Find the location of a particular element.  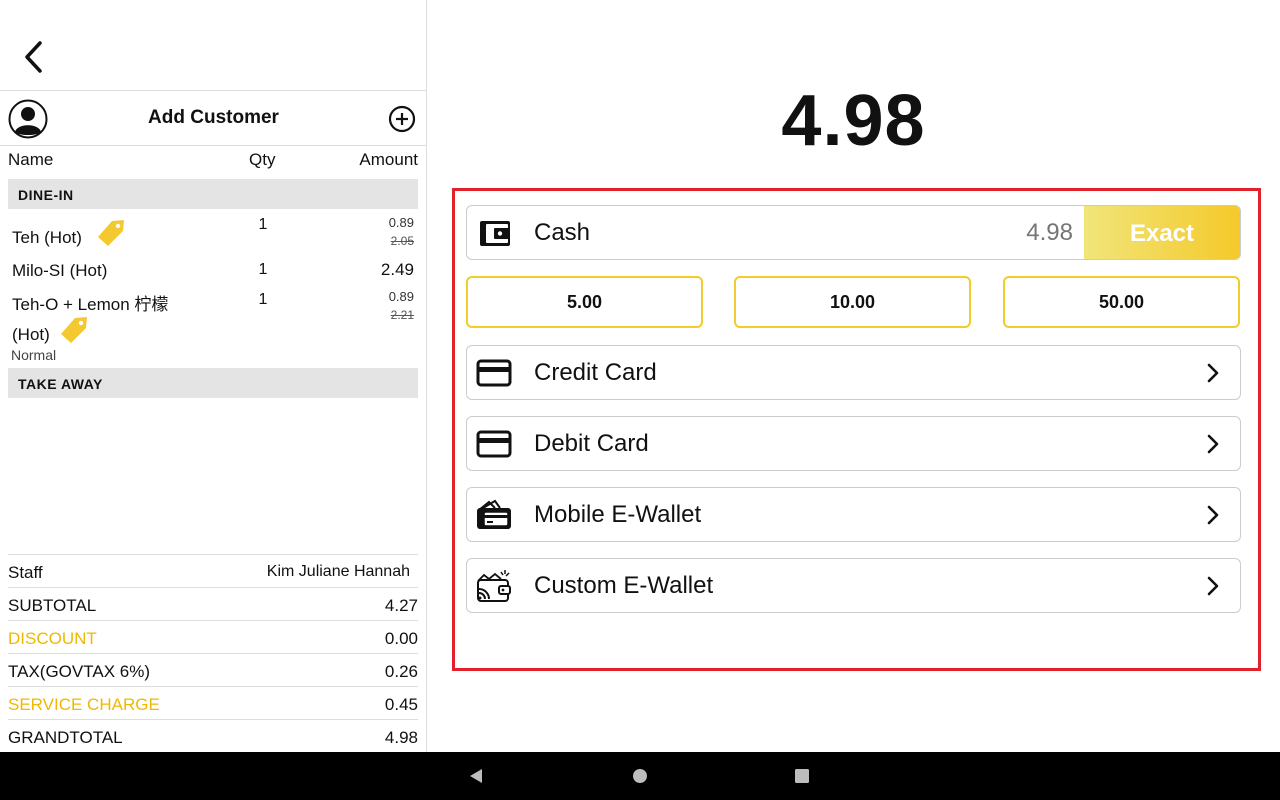

service-charge-value: 0.45 is located at coordinates (401, 704).